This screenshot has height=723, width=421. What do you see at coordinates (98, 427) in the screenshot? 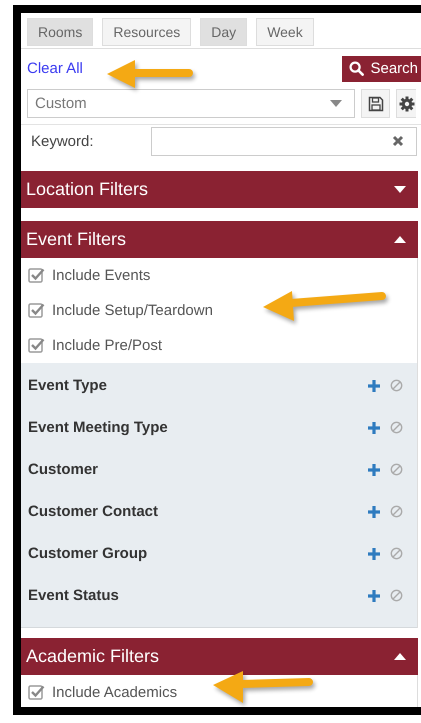
I see `filter-label: Event Meeting Type` at bounding box center [98, 427].